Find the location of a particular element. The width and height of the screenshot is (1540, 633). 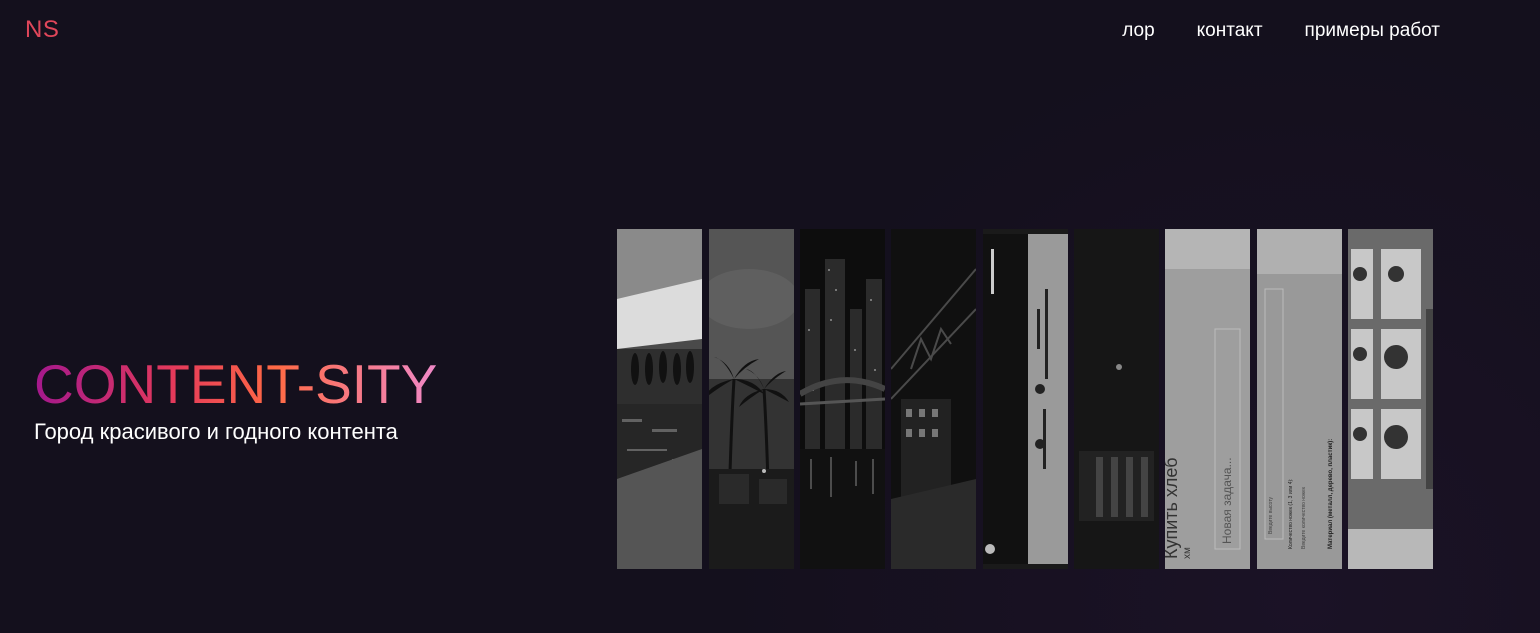

form-hint-height: Введите высоту is located at coordinates (1271, 515).